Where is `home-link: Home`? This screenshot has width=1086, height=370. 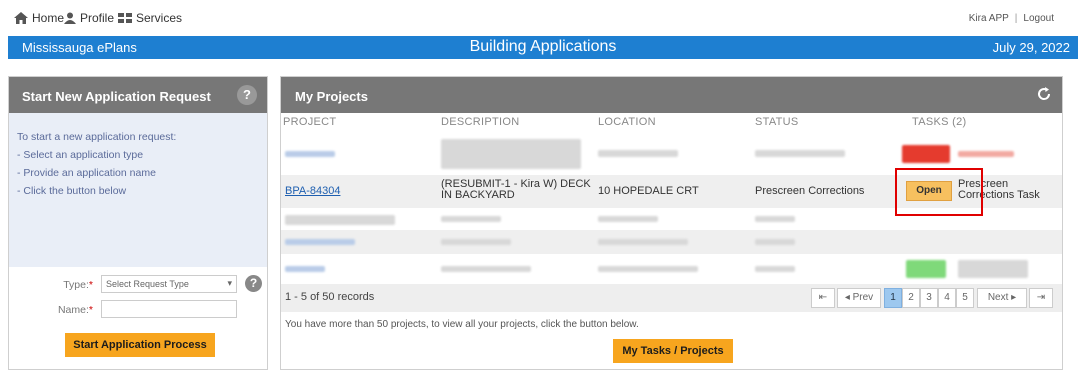 home-link: Home is located at coordinates (39, 18).